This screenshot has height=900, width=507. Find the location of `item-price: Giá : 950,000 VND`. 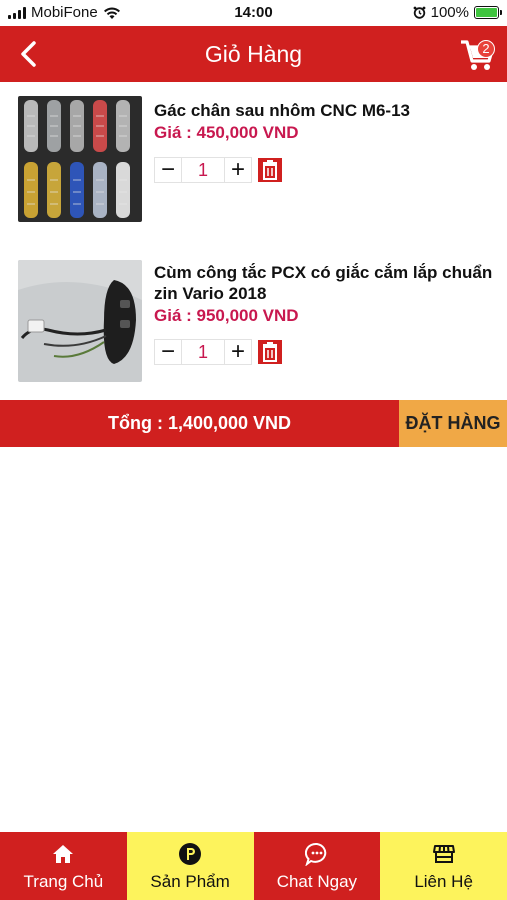

item-price: Giá : 950,000 VND is located at coordinates (226, 315).